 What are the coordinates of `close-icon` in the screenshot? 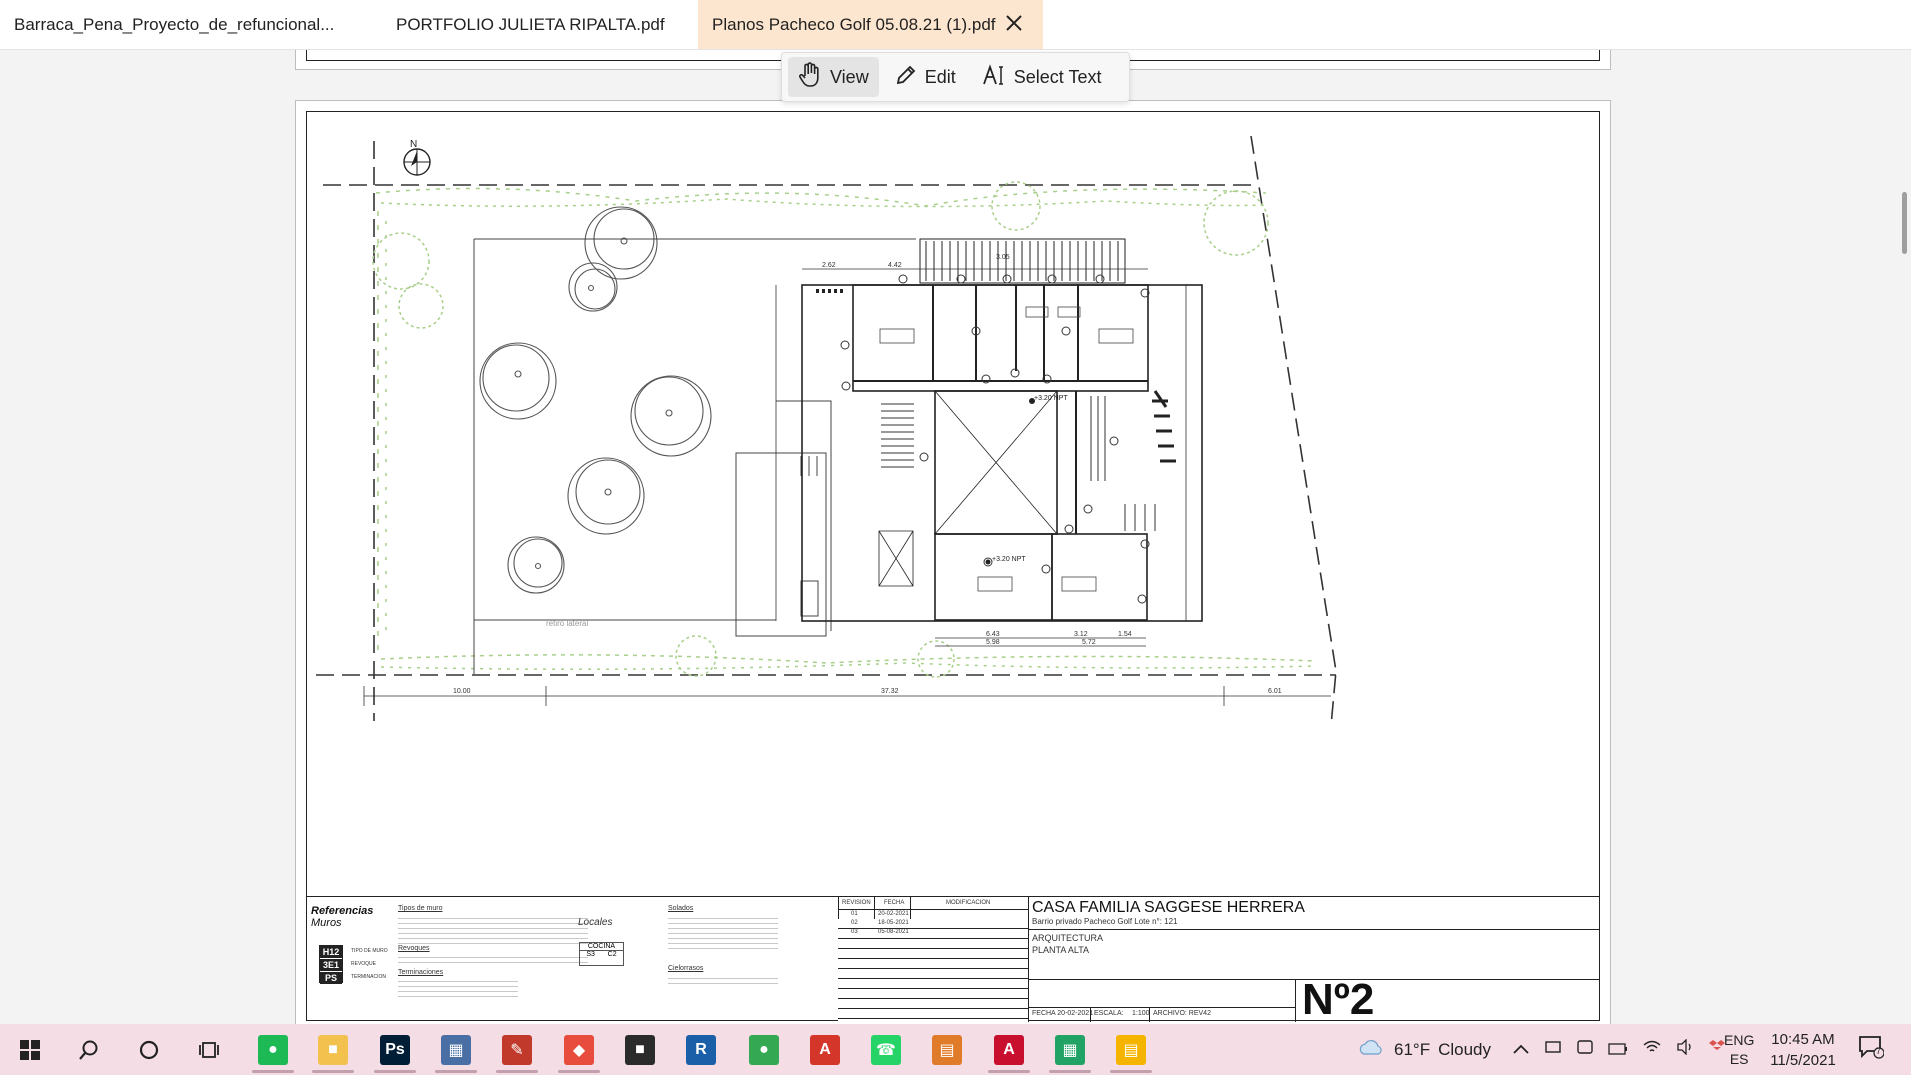 It's located at (1017, 25).